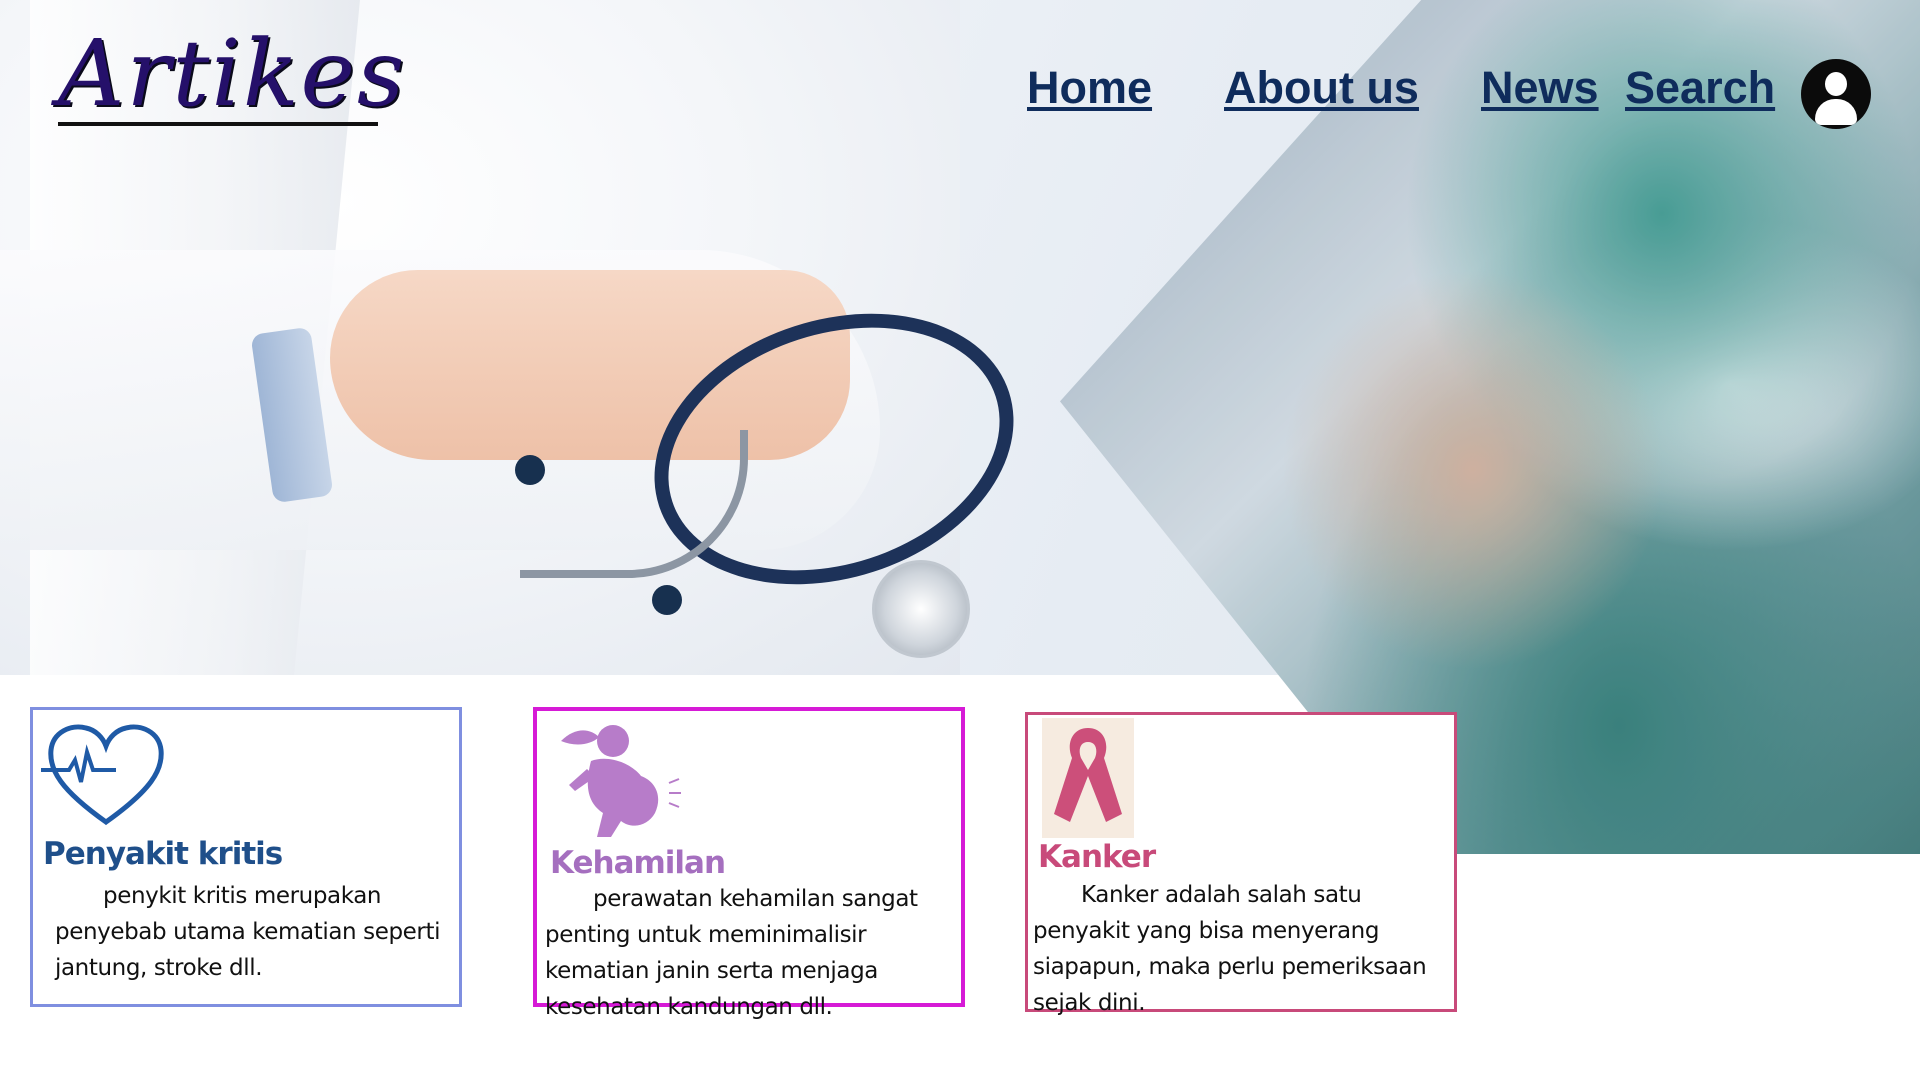 This screenshot has height=1080, width=1920. I want to click on nav-home-link: Home, so click(1089, 88).